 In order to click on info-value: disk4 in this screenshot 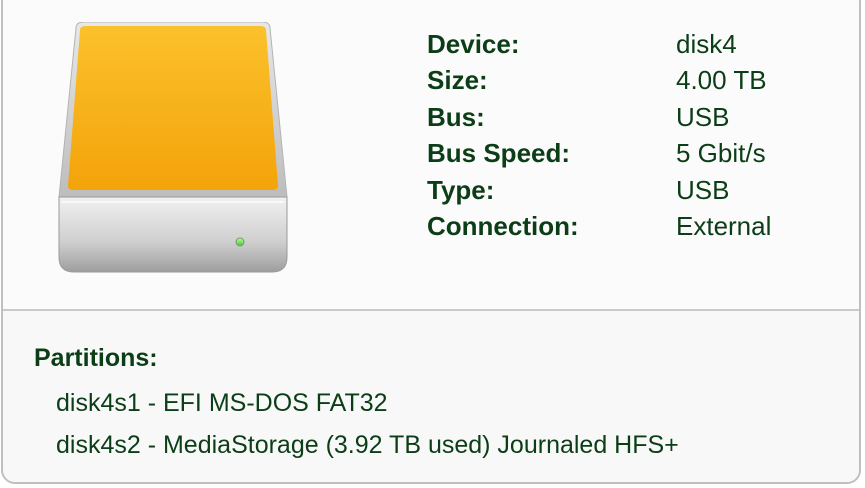, I will do `click(706, 44)`.